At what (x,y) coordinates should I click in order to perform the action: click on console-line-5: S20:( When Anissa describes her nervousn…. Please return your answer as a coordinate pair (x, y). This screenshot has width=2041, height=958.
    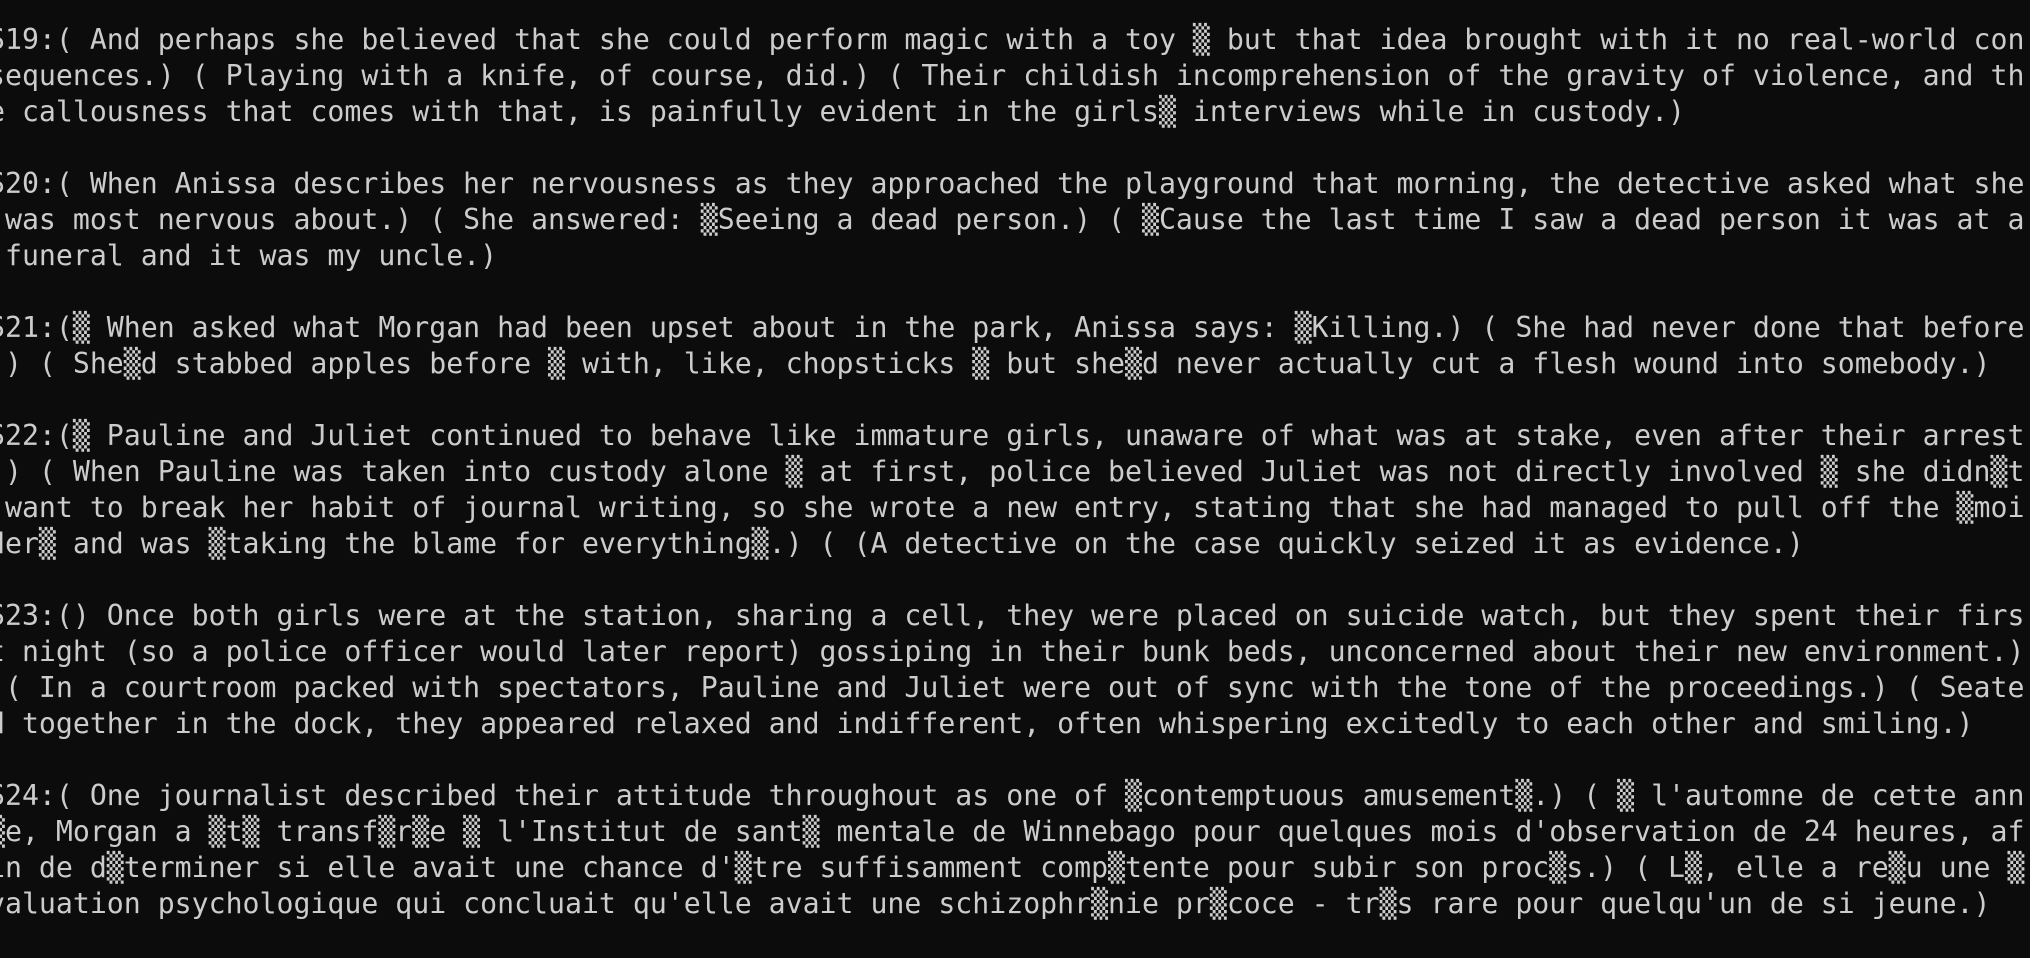
    Looking at the image, I should click on (1012, 183).